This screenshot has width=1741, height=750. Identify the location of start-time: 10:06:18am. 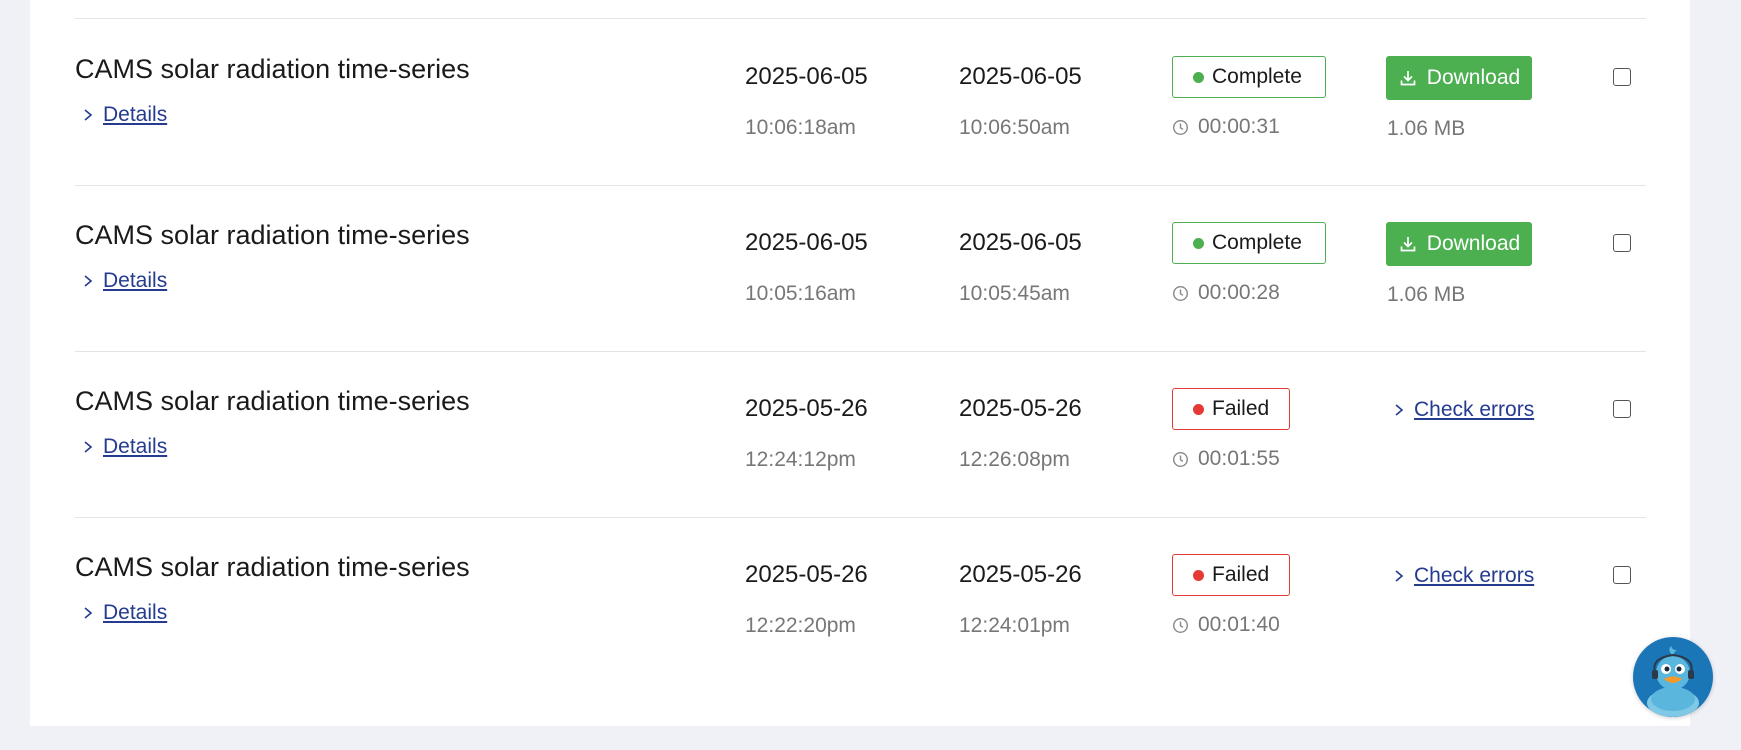
(800, 127).